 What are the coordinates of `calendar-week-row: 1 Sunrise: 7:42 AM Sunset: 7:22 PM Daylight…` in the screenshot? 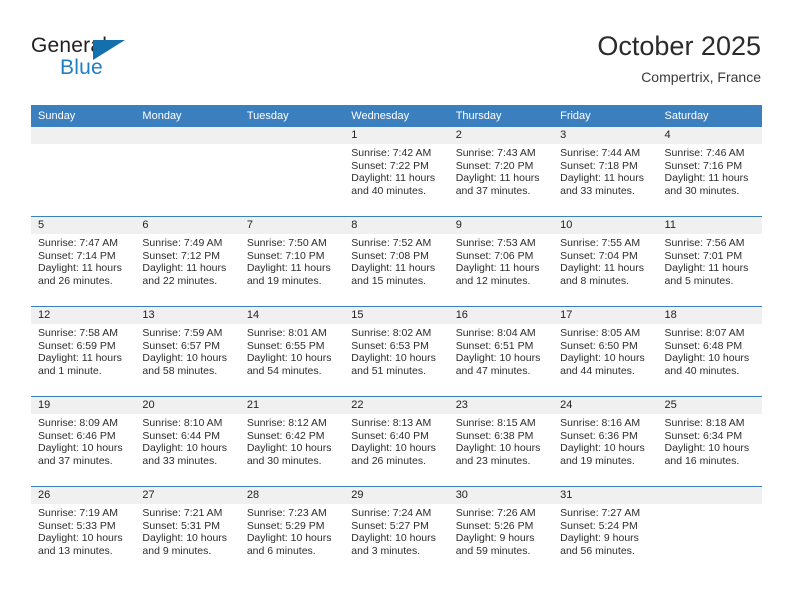 It's located at (396, 172).